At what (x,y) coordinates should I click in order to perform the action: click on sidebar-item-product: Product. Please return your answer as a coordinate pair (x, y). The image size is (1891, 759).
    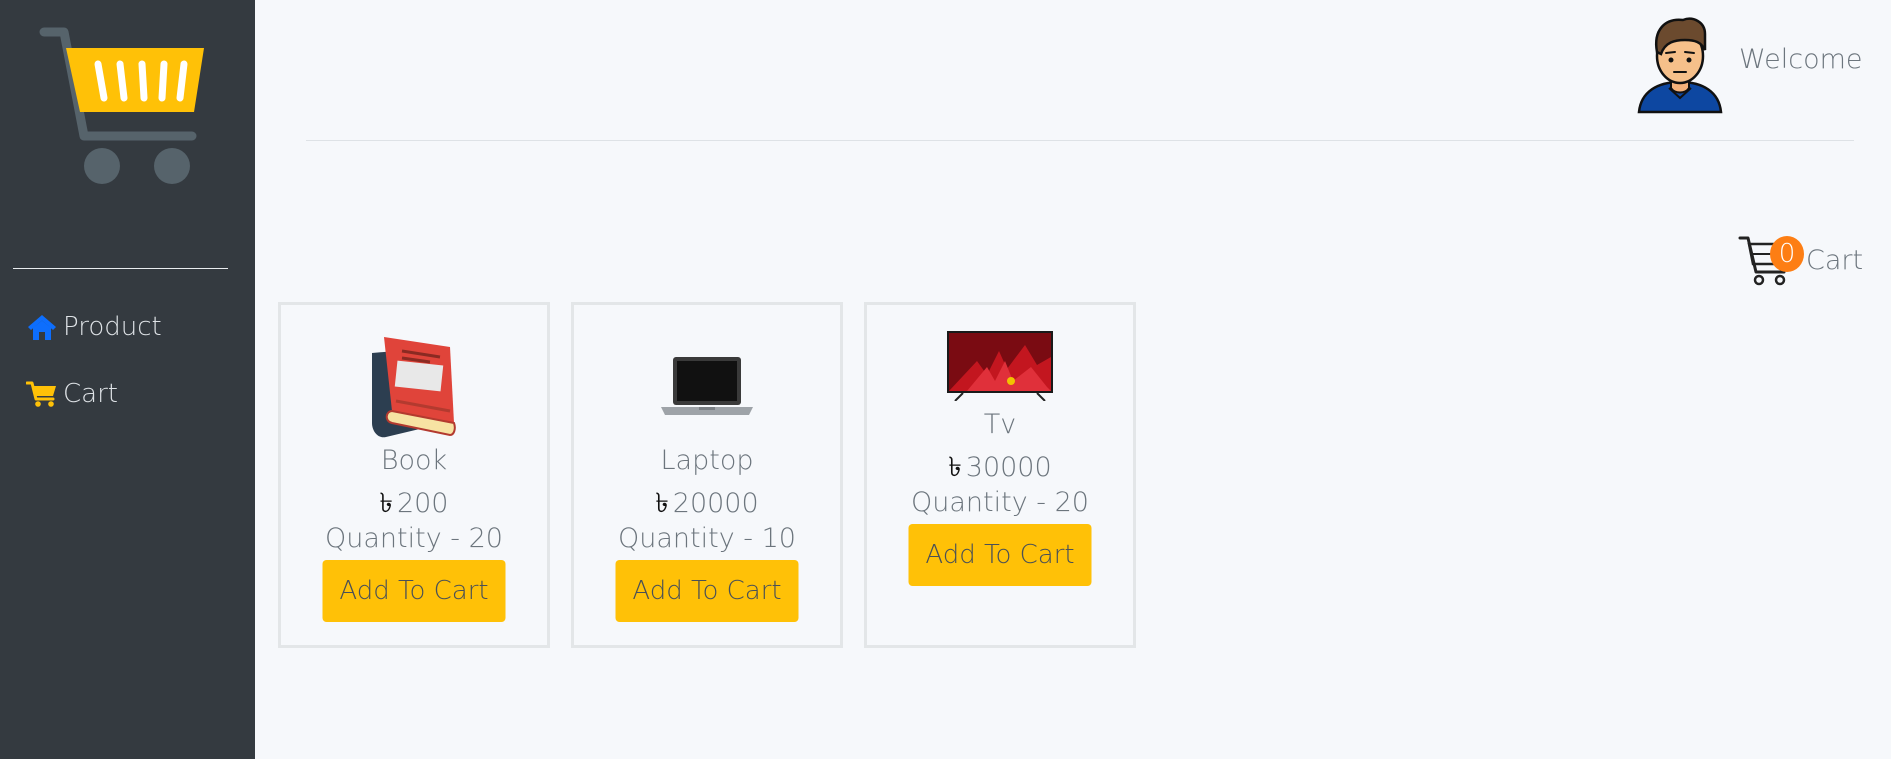
    Looking at the image, I should click on (94, 327).